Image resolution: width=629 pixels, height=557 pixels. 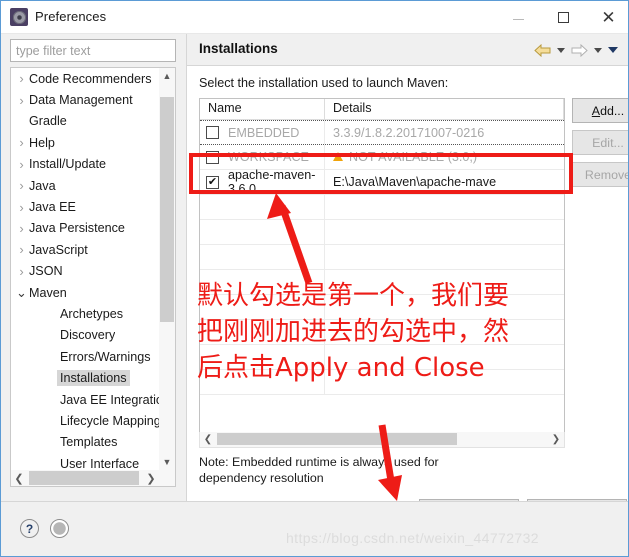 What do you see at coordinates (542, 50) in the screenshot?
I see `back-arrow-icon` at bounding box center [542, 50].